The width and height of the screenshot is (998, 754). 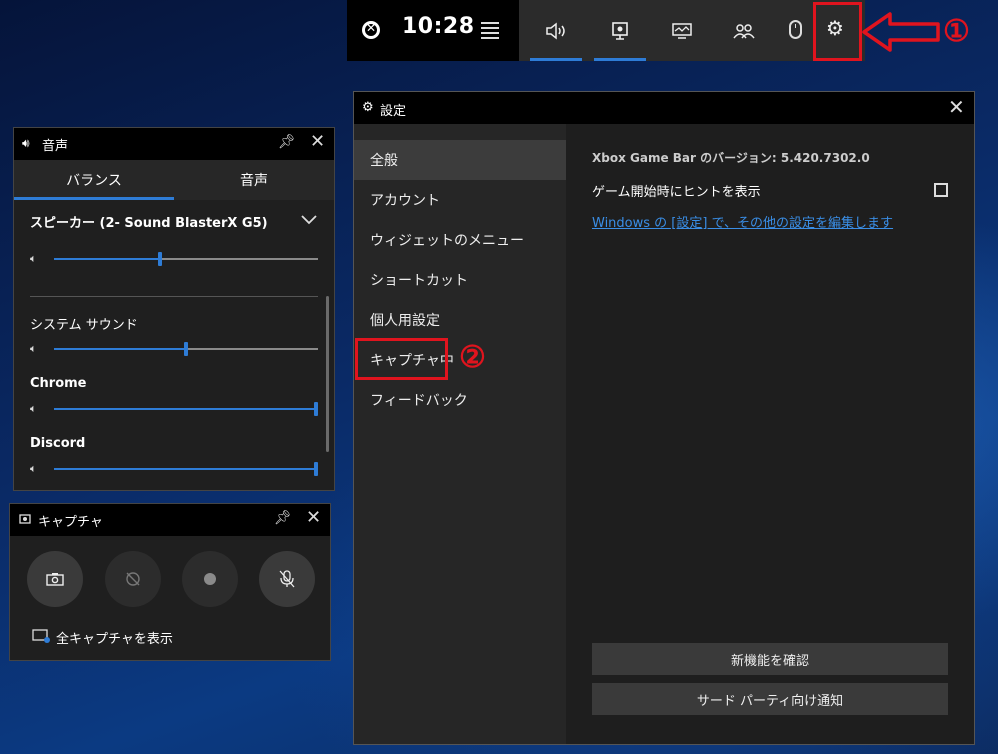 I want to click on device-volume-thumb, so click(x=160, y=259).